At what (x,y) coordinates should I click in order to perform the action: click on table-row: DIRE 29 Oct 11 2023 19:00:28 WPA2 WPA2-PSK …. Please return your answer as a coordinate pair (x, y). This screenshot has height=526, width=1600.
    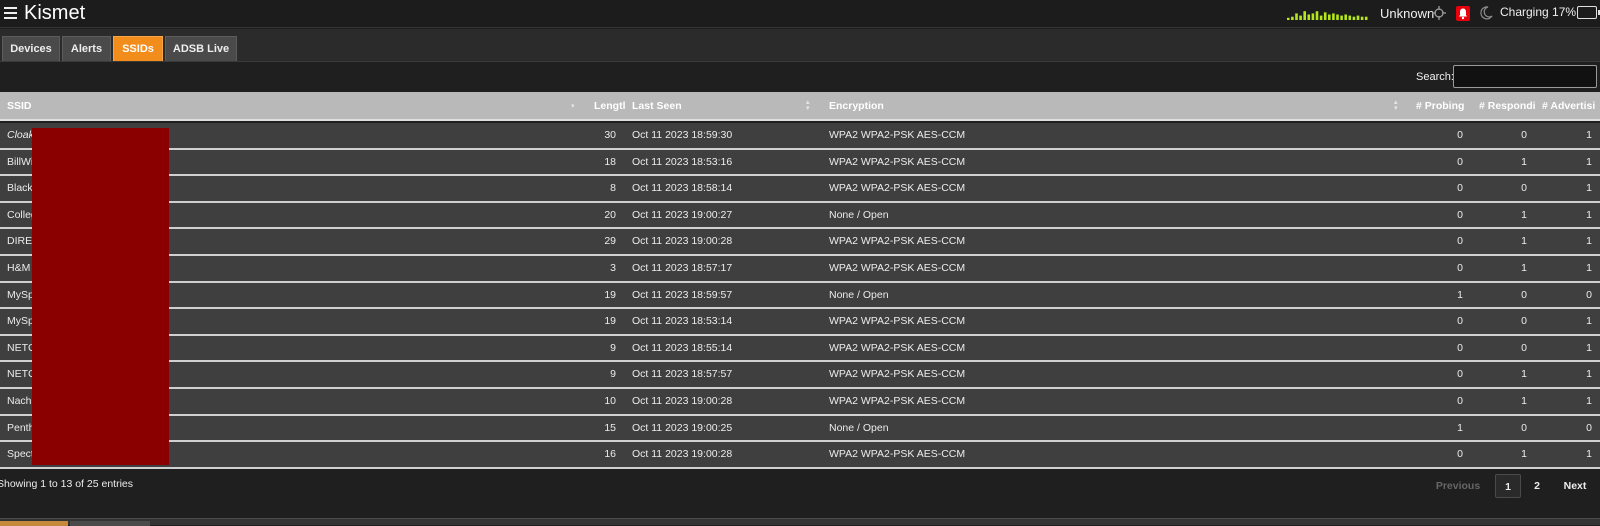
    Looking at the image, I should click on (800, 242).